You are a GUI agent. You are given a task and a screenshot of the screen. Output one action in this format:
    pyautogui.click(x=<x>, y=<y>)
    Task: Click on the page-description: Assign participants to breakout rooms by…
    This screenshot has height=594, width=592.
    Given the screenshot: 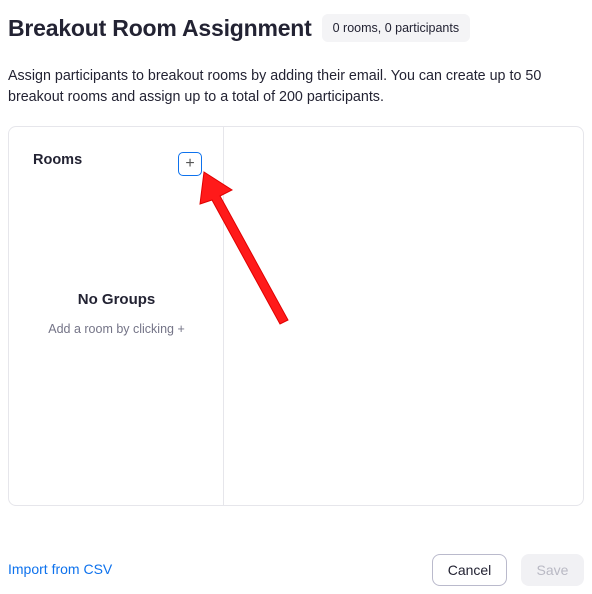 What is the action you would take?
    pyautogui.click(x=275, y=86)
    